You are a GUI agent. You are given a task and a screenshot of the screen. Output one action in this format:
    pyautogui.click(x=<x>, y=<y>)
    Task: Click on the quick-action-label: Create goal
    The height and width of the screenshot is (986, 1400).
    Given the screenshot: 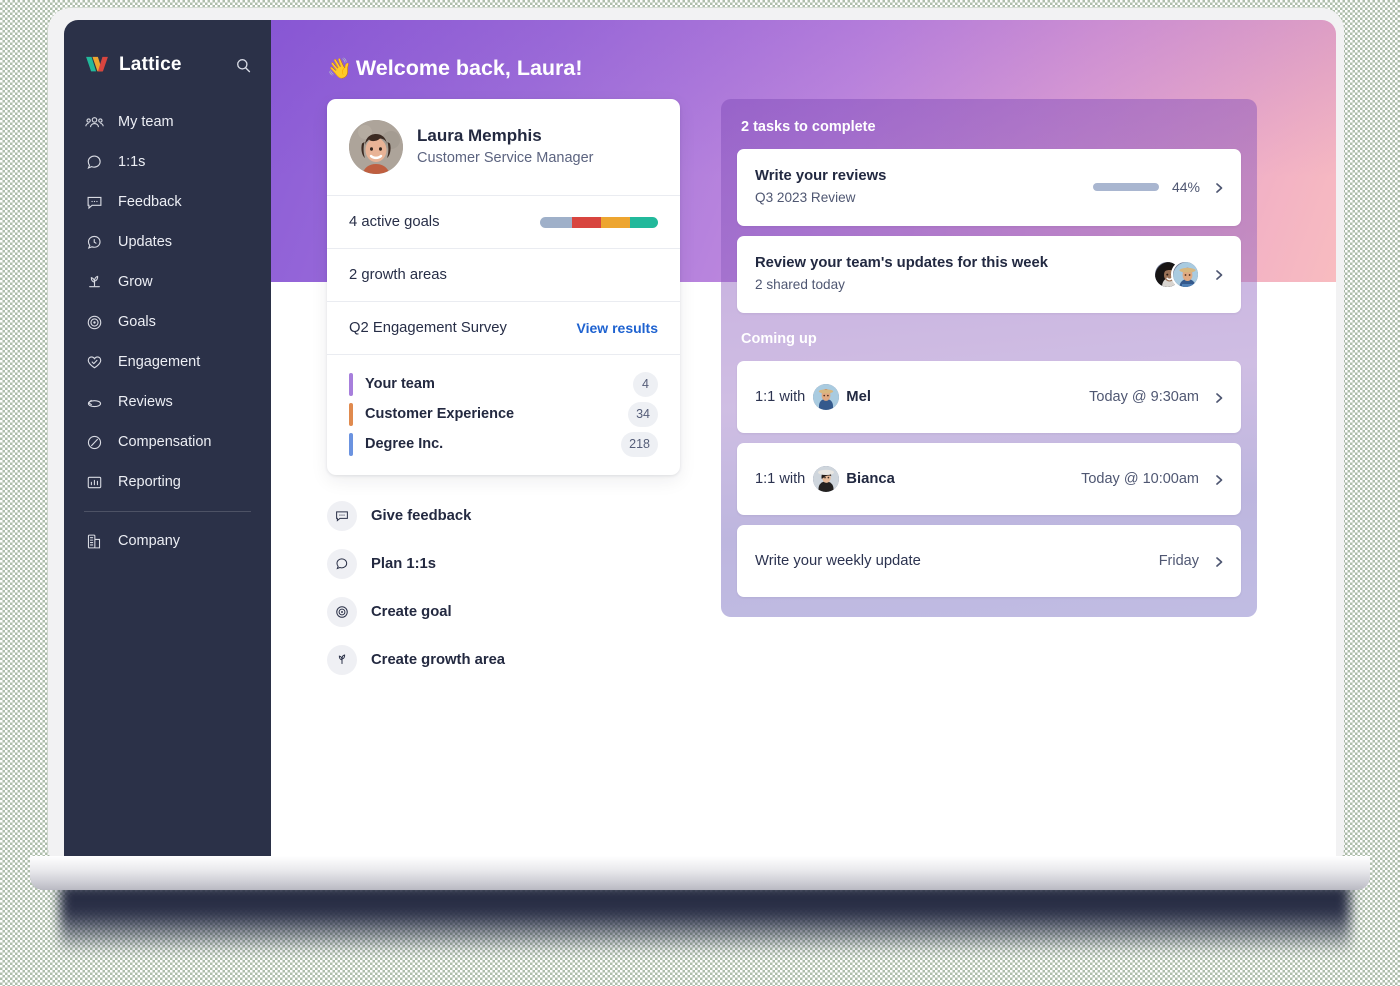 What is the action you would take?
    pyautogui.click(x=411, y=612)
    